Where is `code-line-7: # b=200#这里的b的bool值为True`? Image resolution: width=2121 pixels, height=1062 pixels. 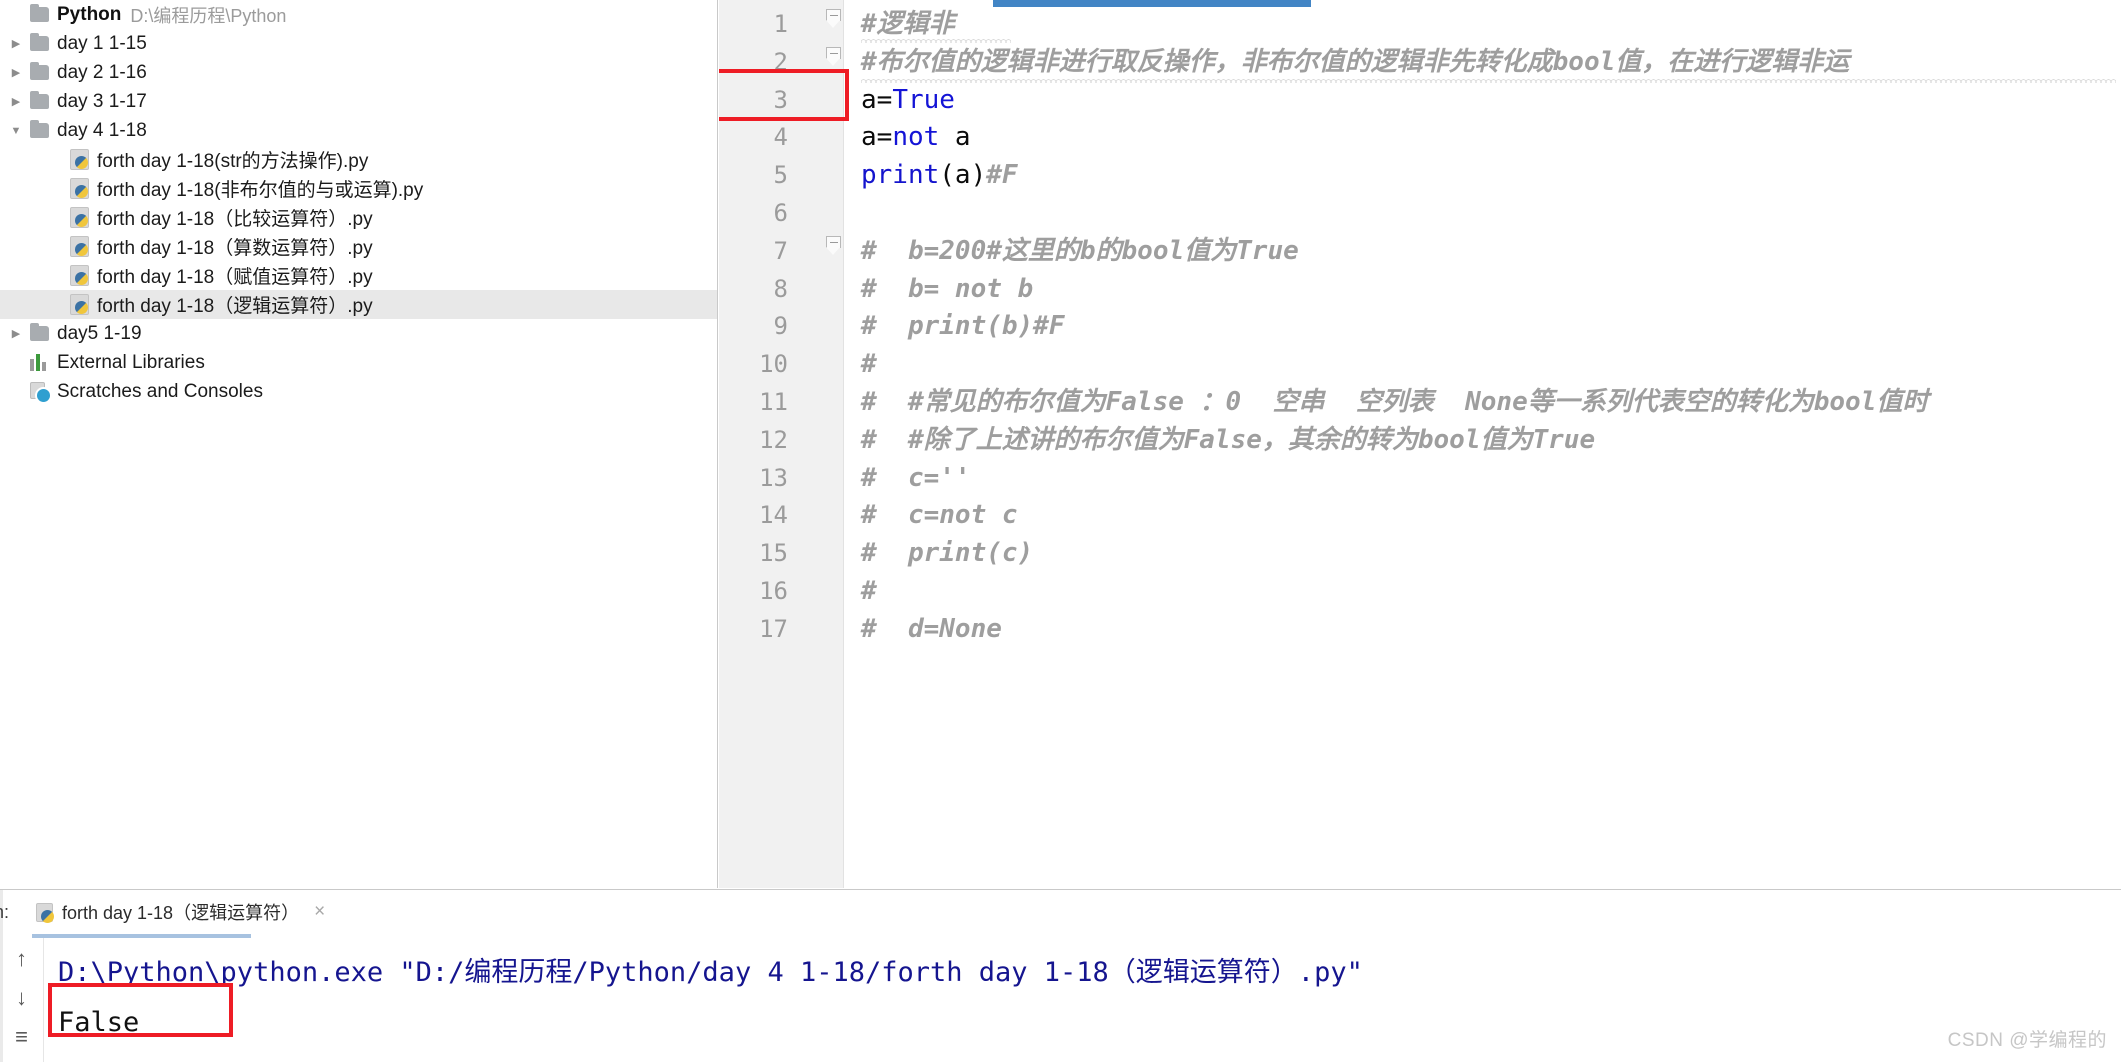 code-line-7: # b=200#这里的b的bool值为True is located at coordinates (1080, 251).